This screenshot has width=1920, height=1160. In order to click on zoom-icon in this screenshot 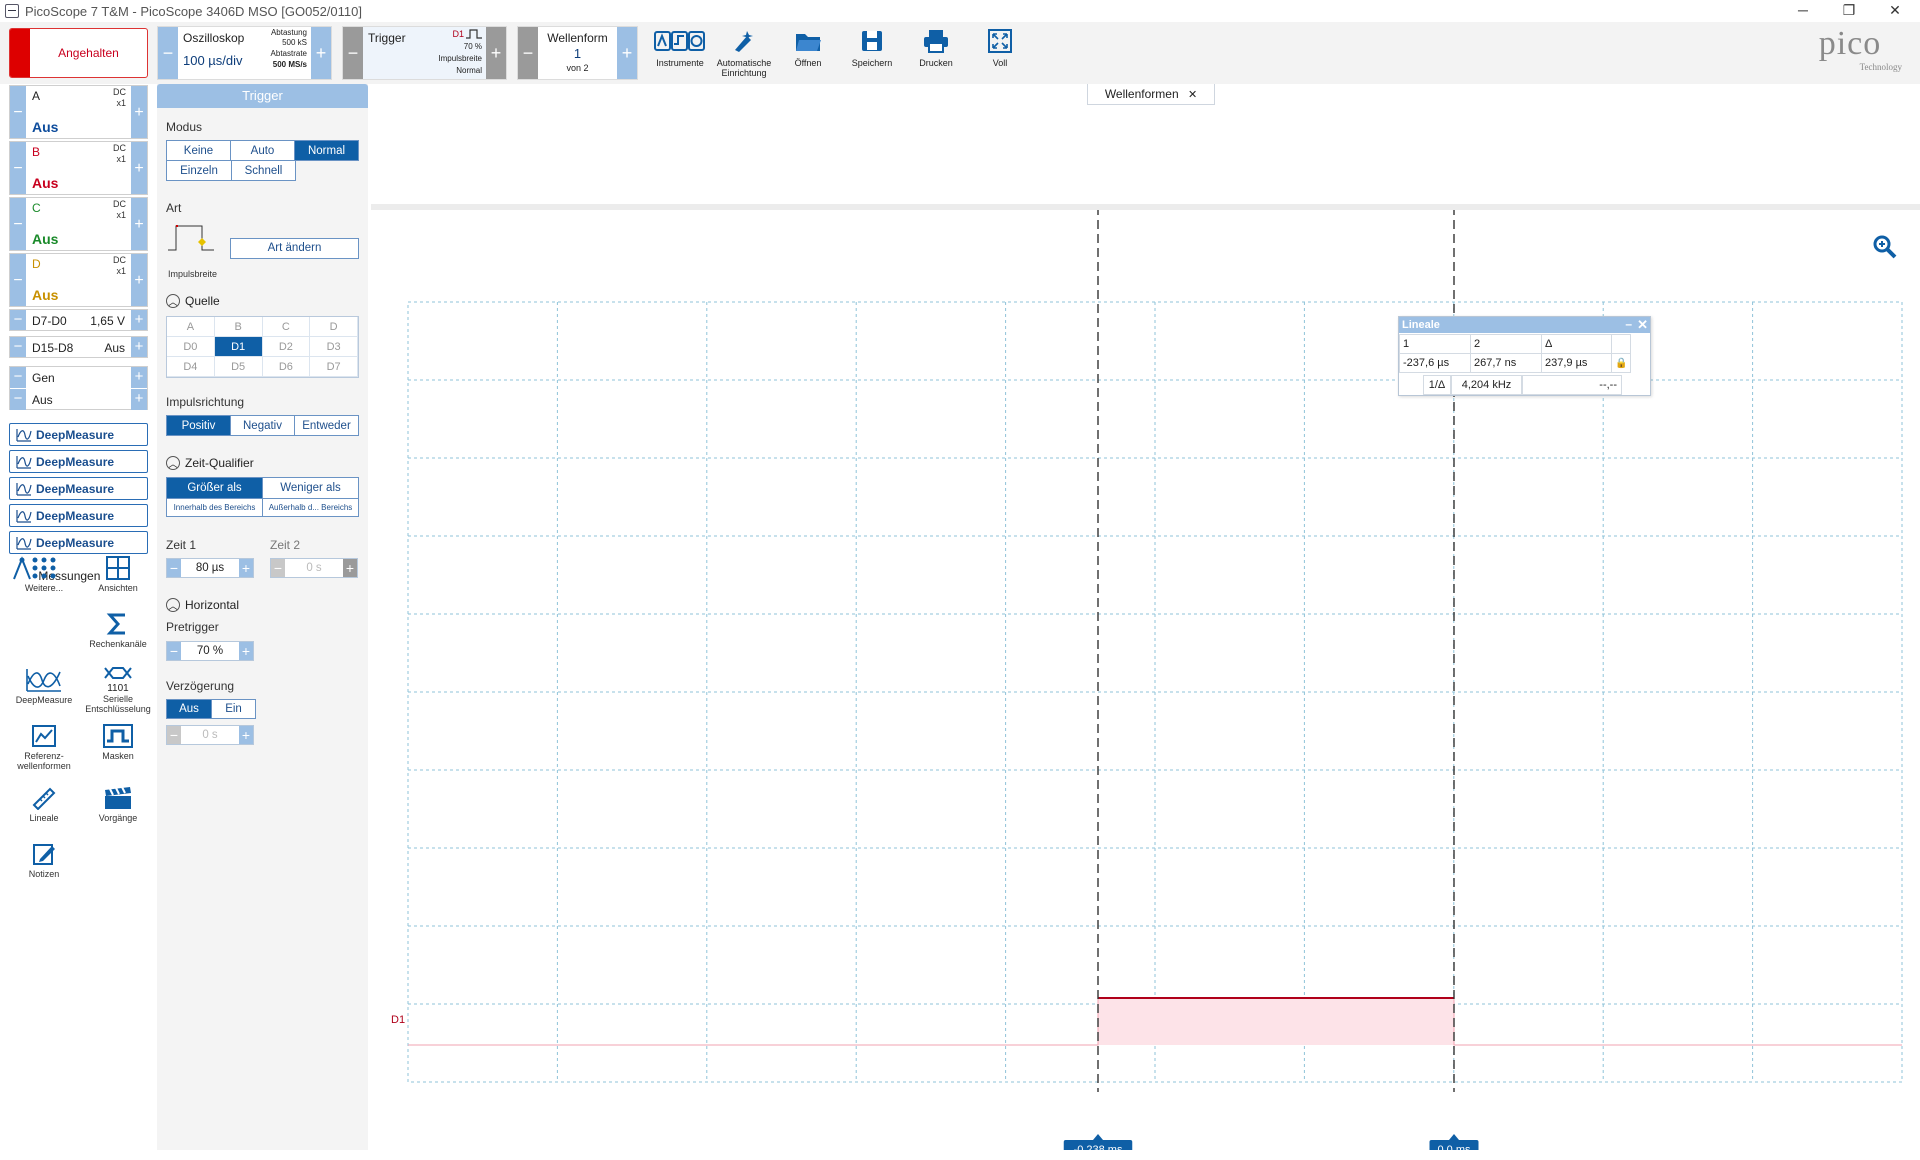, I will do `click(1885, 247)`.